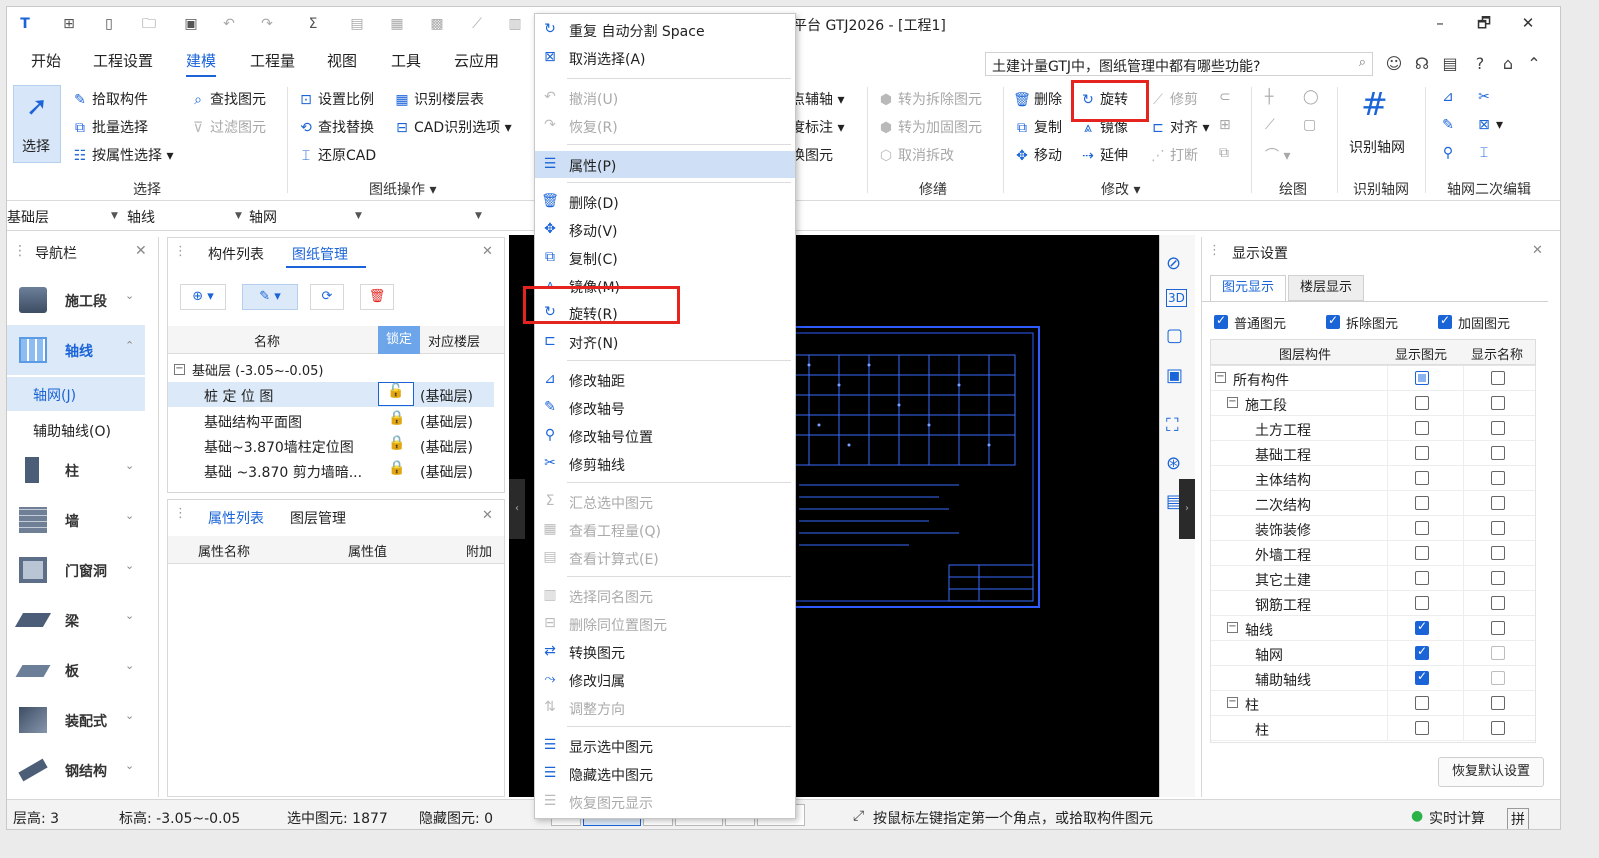  I want to click on tab-property-list: 属性列表, so click(236, 518).